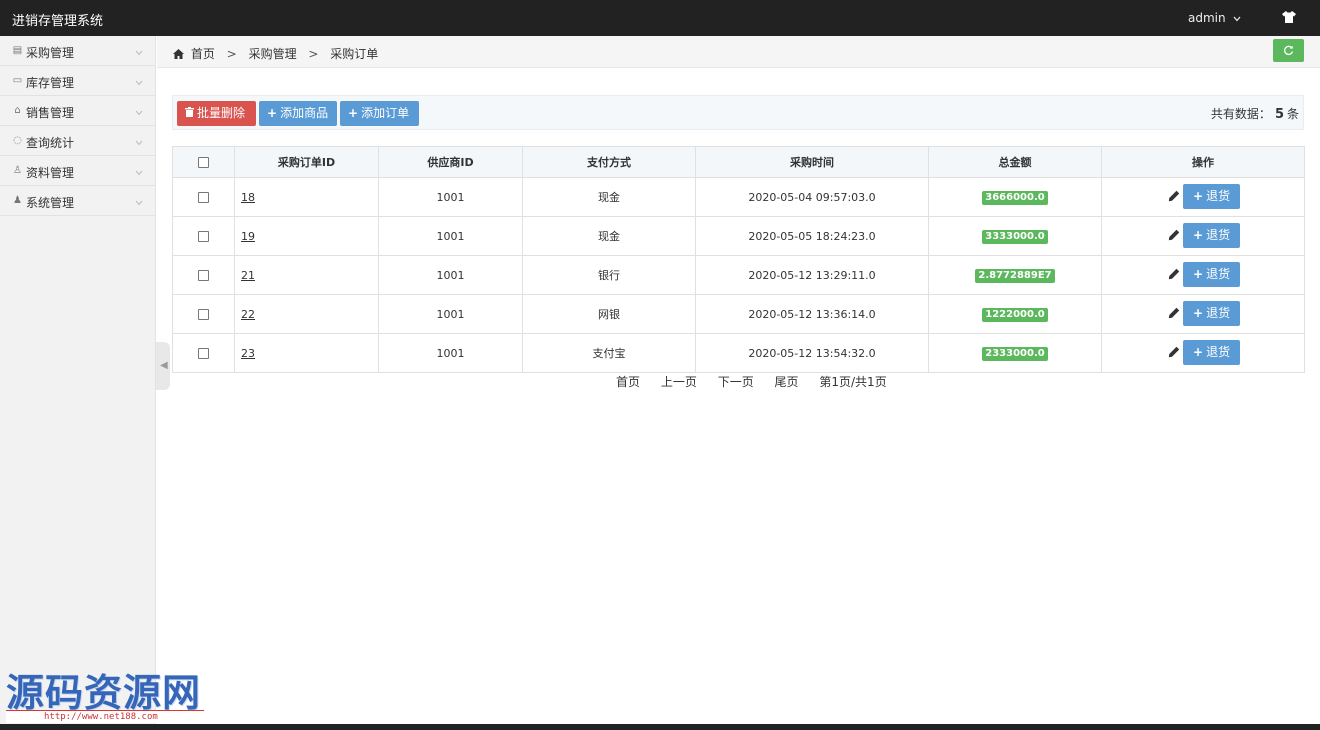 The width and height of the screenshot is (1320, 730). What do you see at coordinates (77, 51) in the screenshot?
I see `sidebar-item: ▤ 采购管理` at bounding box center [77, 51].